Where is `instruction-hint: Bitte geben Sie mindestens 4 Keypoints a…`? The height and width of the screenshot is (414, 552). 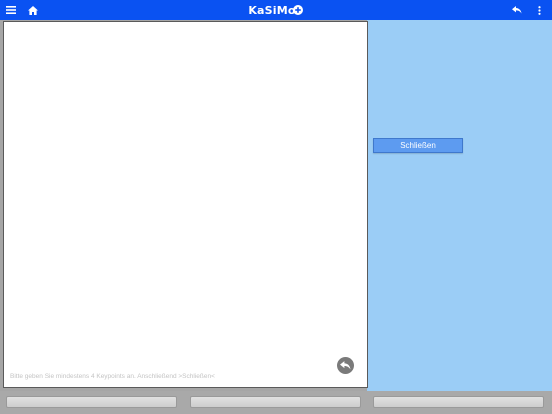 instruction-hint: Bitte geben Sie mindestens 4 Keypoints a… is located at coordinates (112, 376).